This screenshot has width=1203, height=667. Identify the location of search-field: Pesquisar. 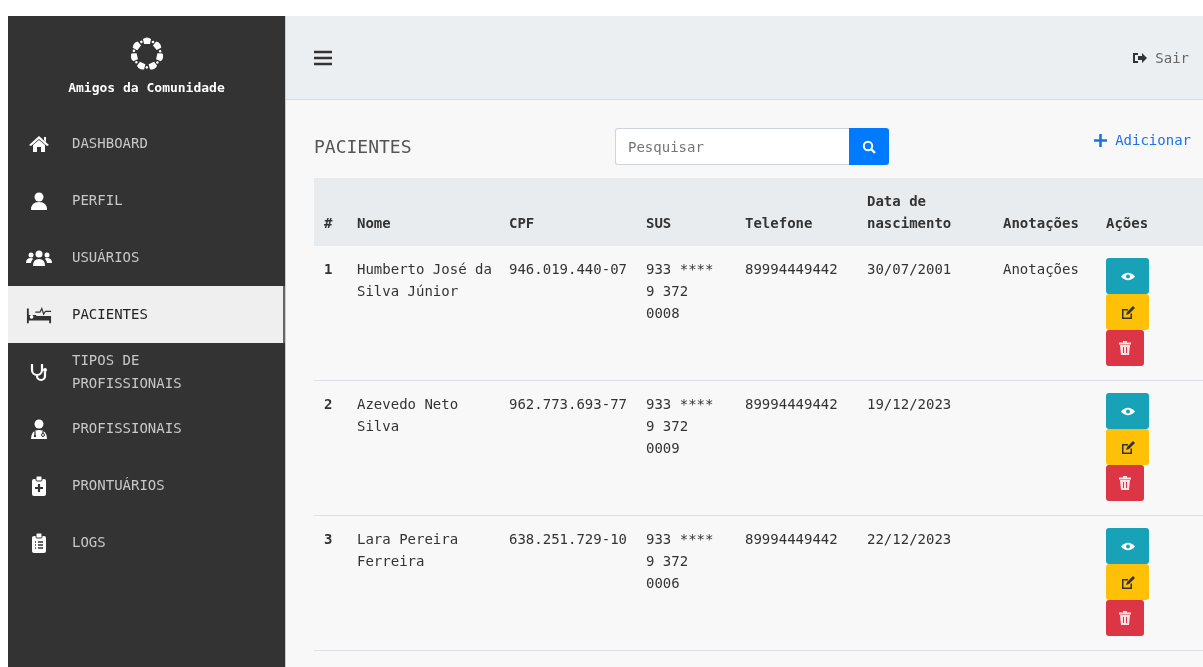
(732, 146).